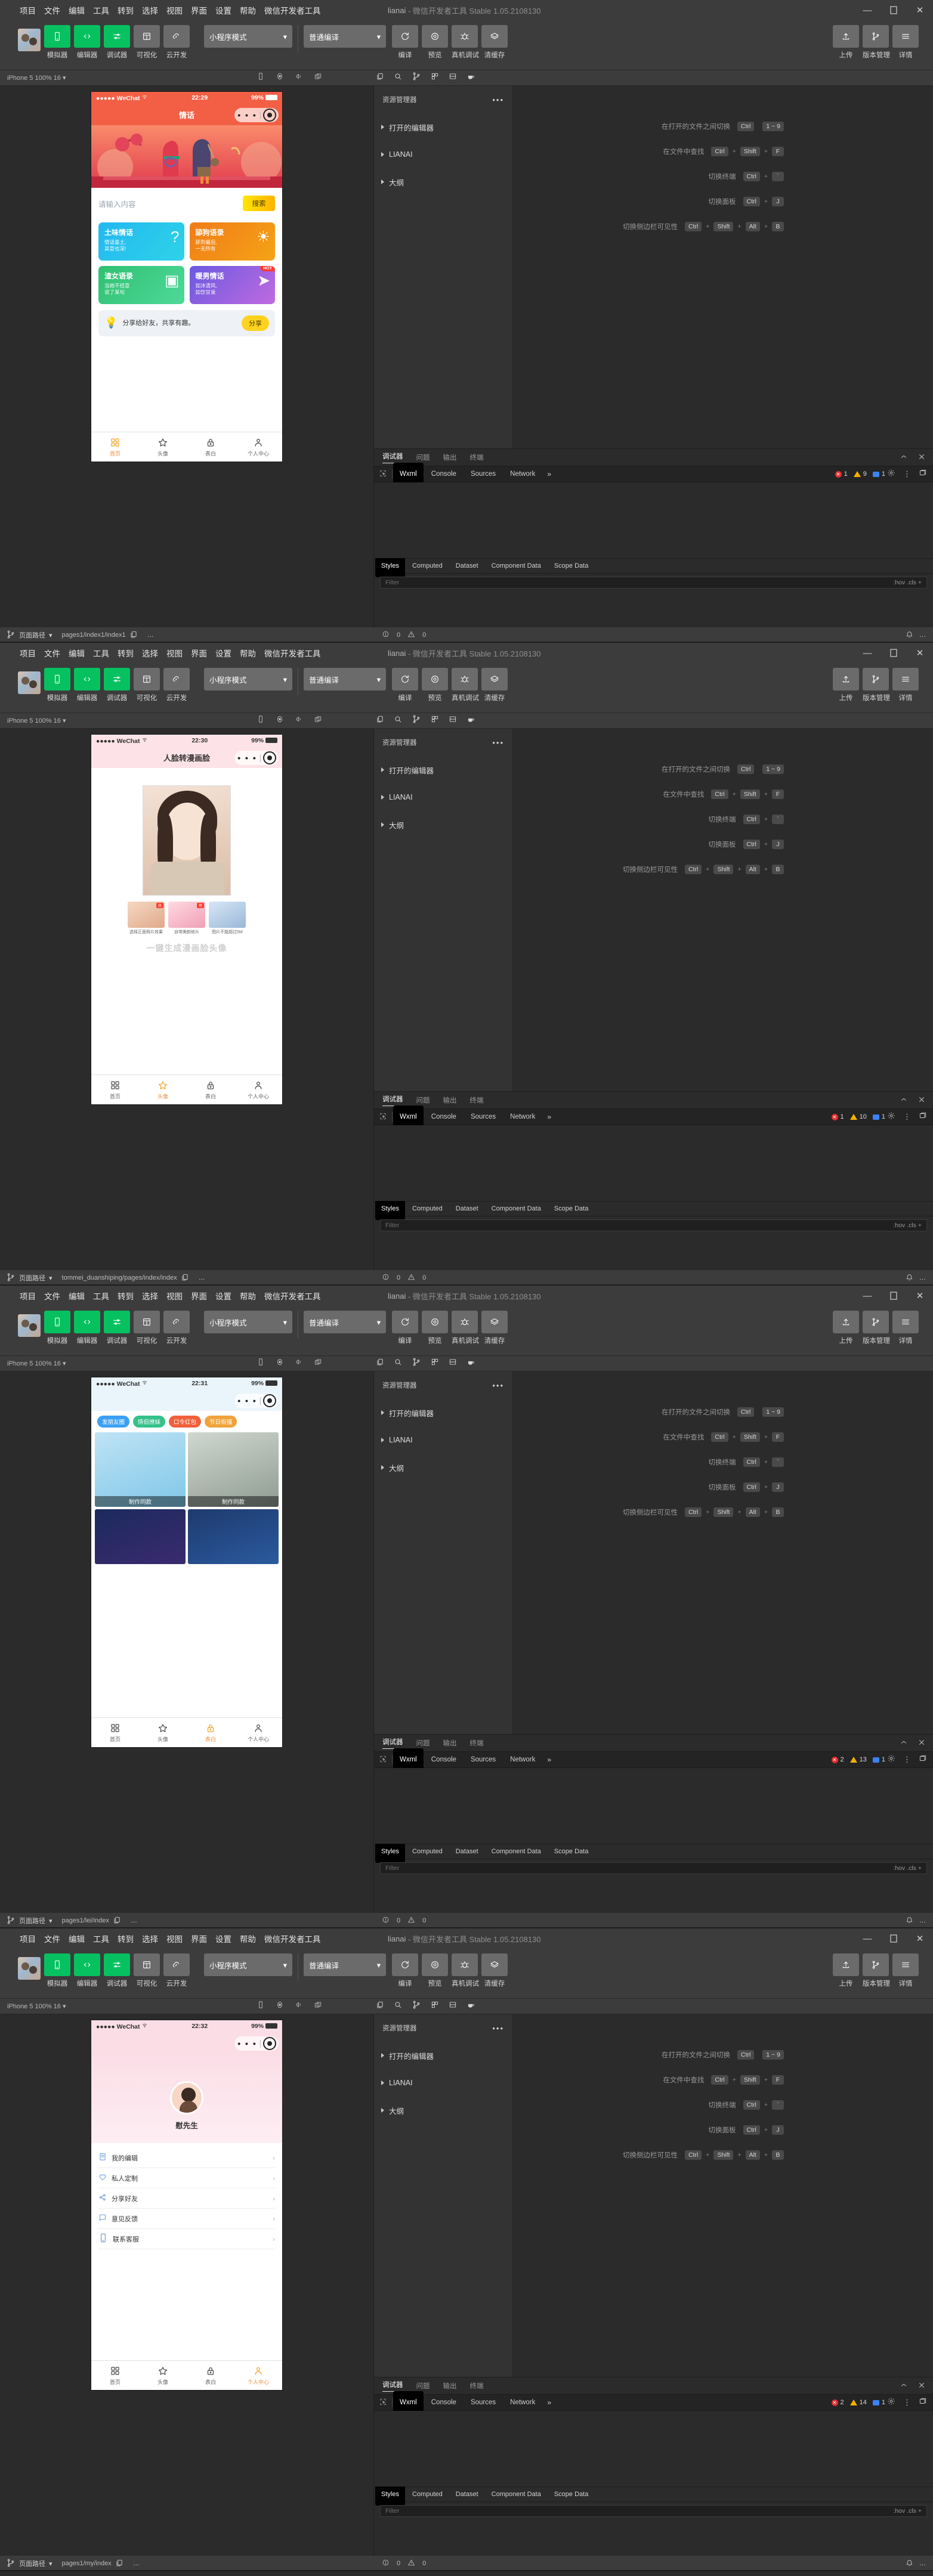 The width and height of the screenshot is (933, 2576). What do you see at coordinates (904, 1100) in the screenshot?
I see `chevron-up-icon` at bounding box center [904, 1100].